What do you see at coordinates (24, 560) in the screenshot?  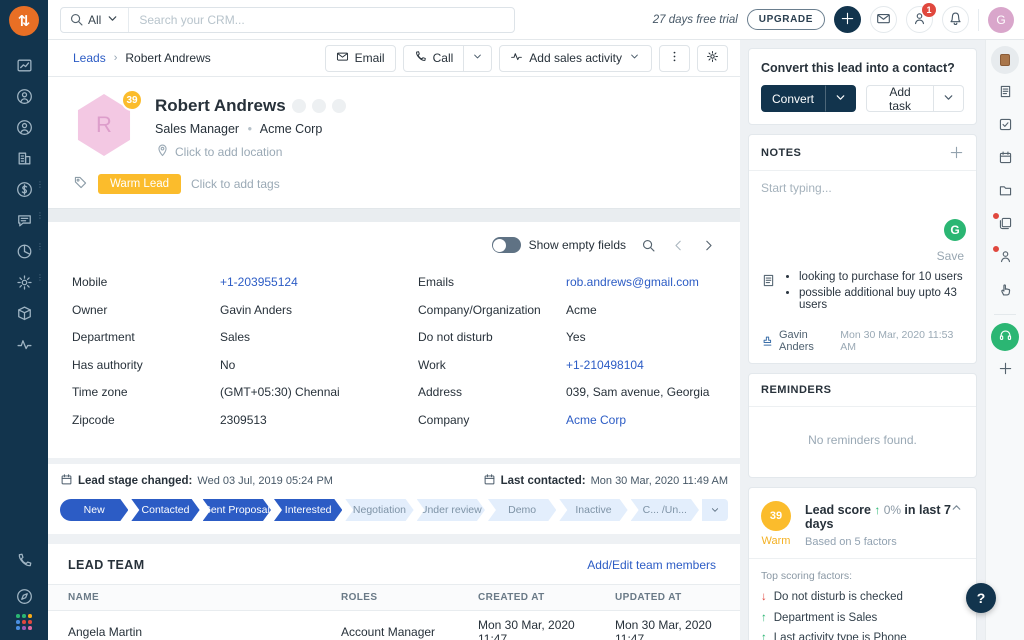 I see `sidebar-item-phone` at bounding box center [24, 560].